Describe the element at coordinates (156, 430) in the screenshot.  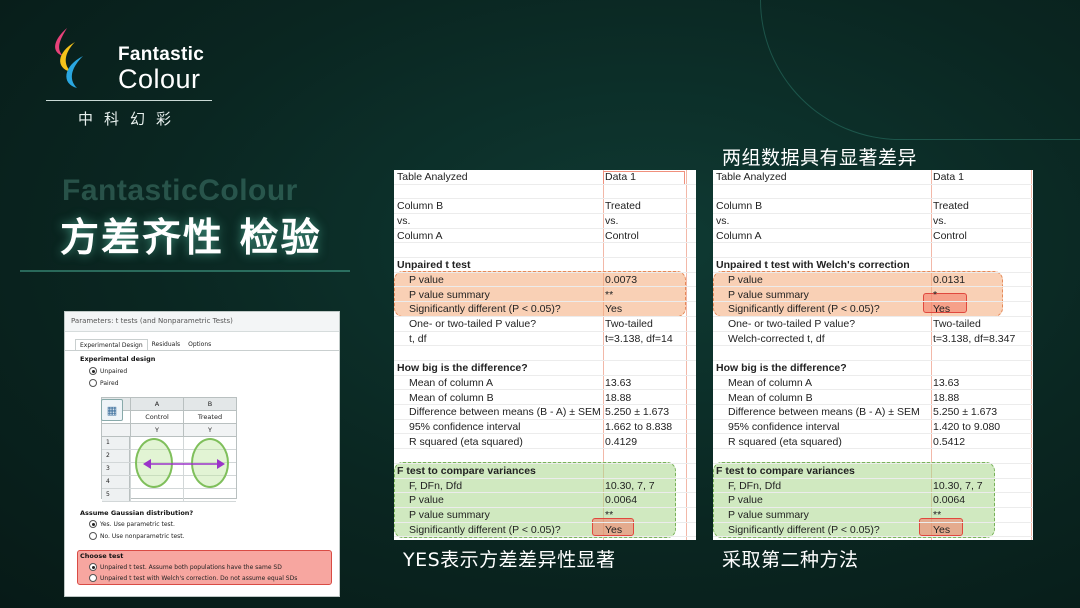
I see `grid-y-a: Y` at that location.